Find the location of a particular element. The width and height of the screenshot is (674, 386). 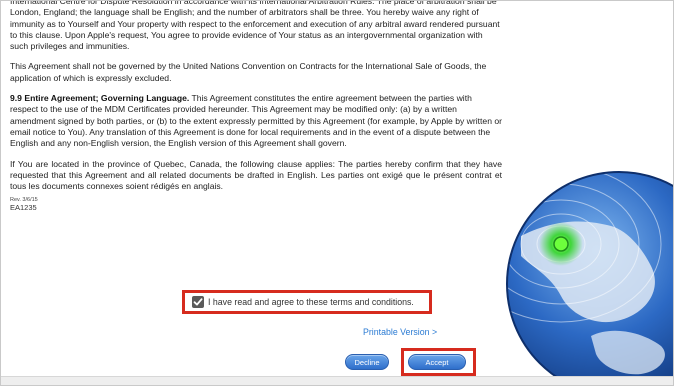

bottom-bar is located at coordinates (337, 380).